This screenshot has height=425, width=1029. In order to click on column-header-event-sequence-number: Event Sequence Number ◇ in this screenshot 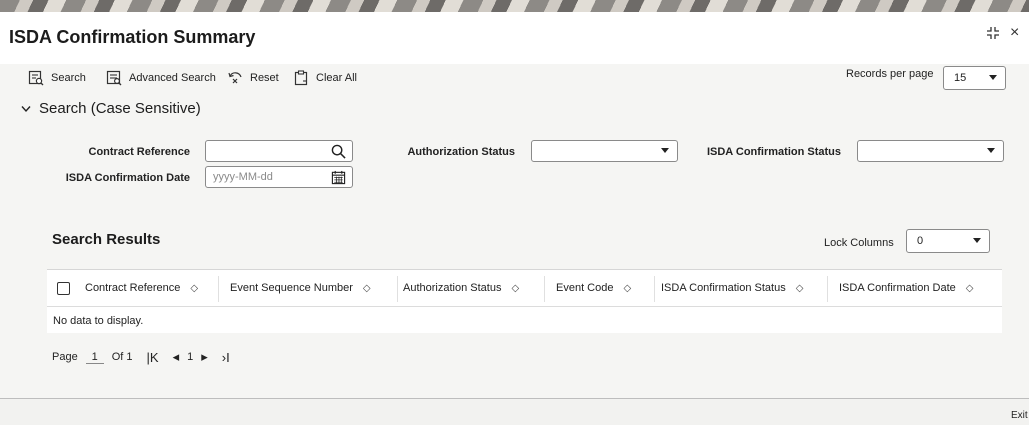, I will do `click(300, 288)`.